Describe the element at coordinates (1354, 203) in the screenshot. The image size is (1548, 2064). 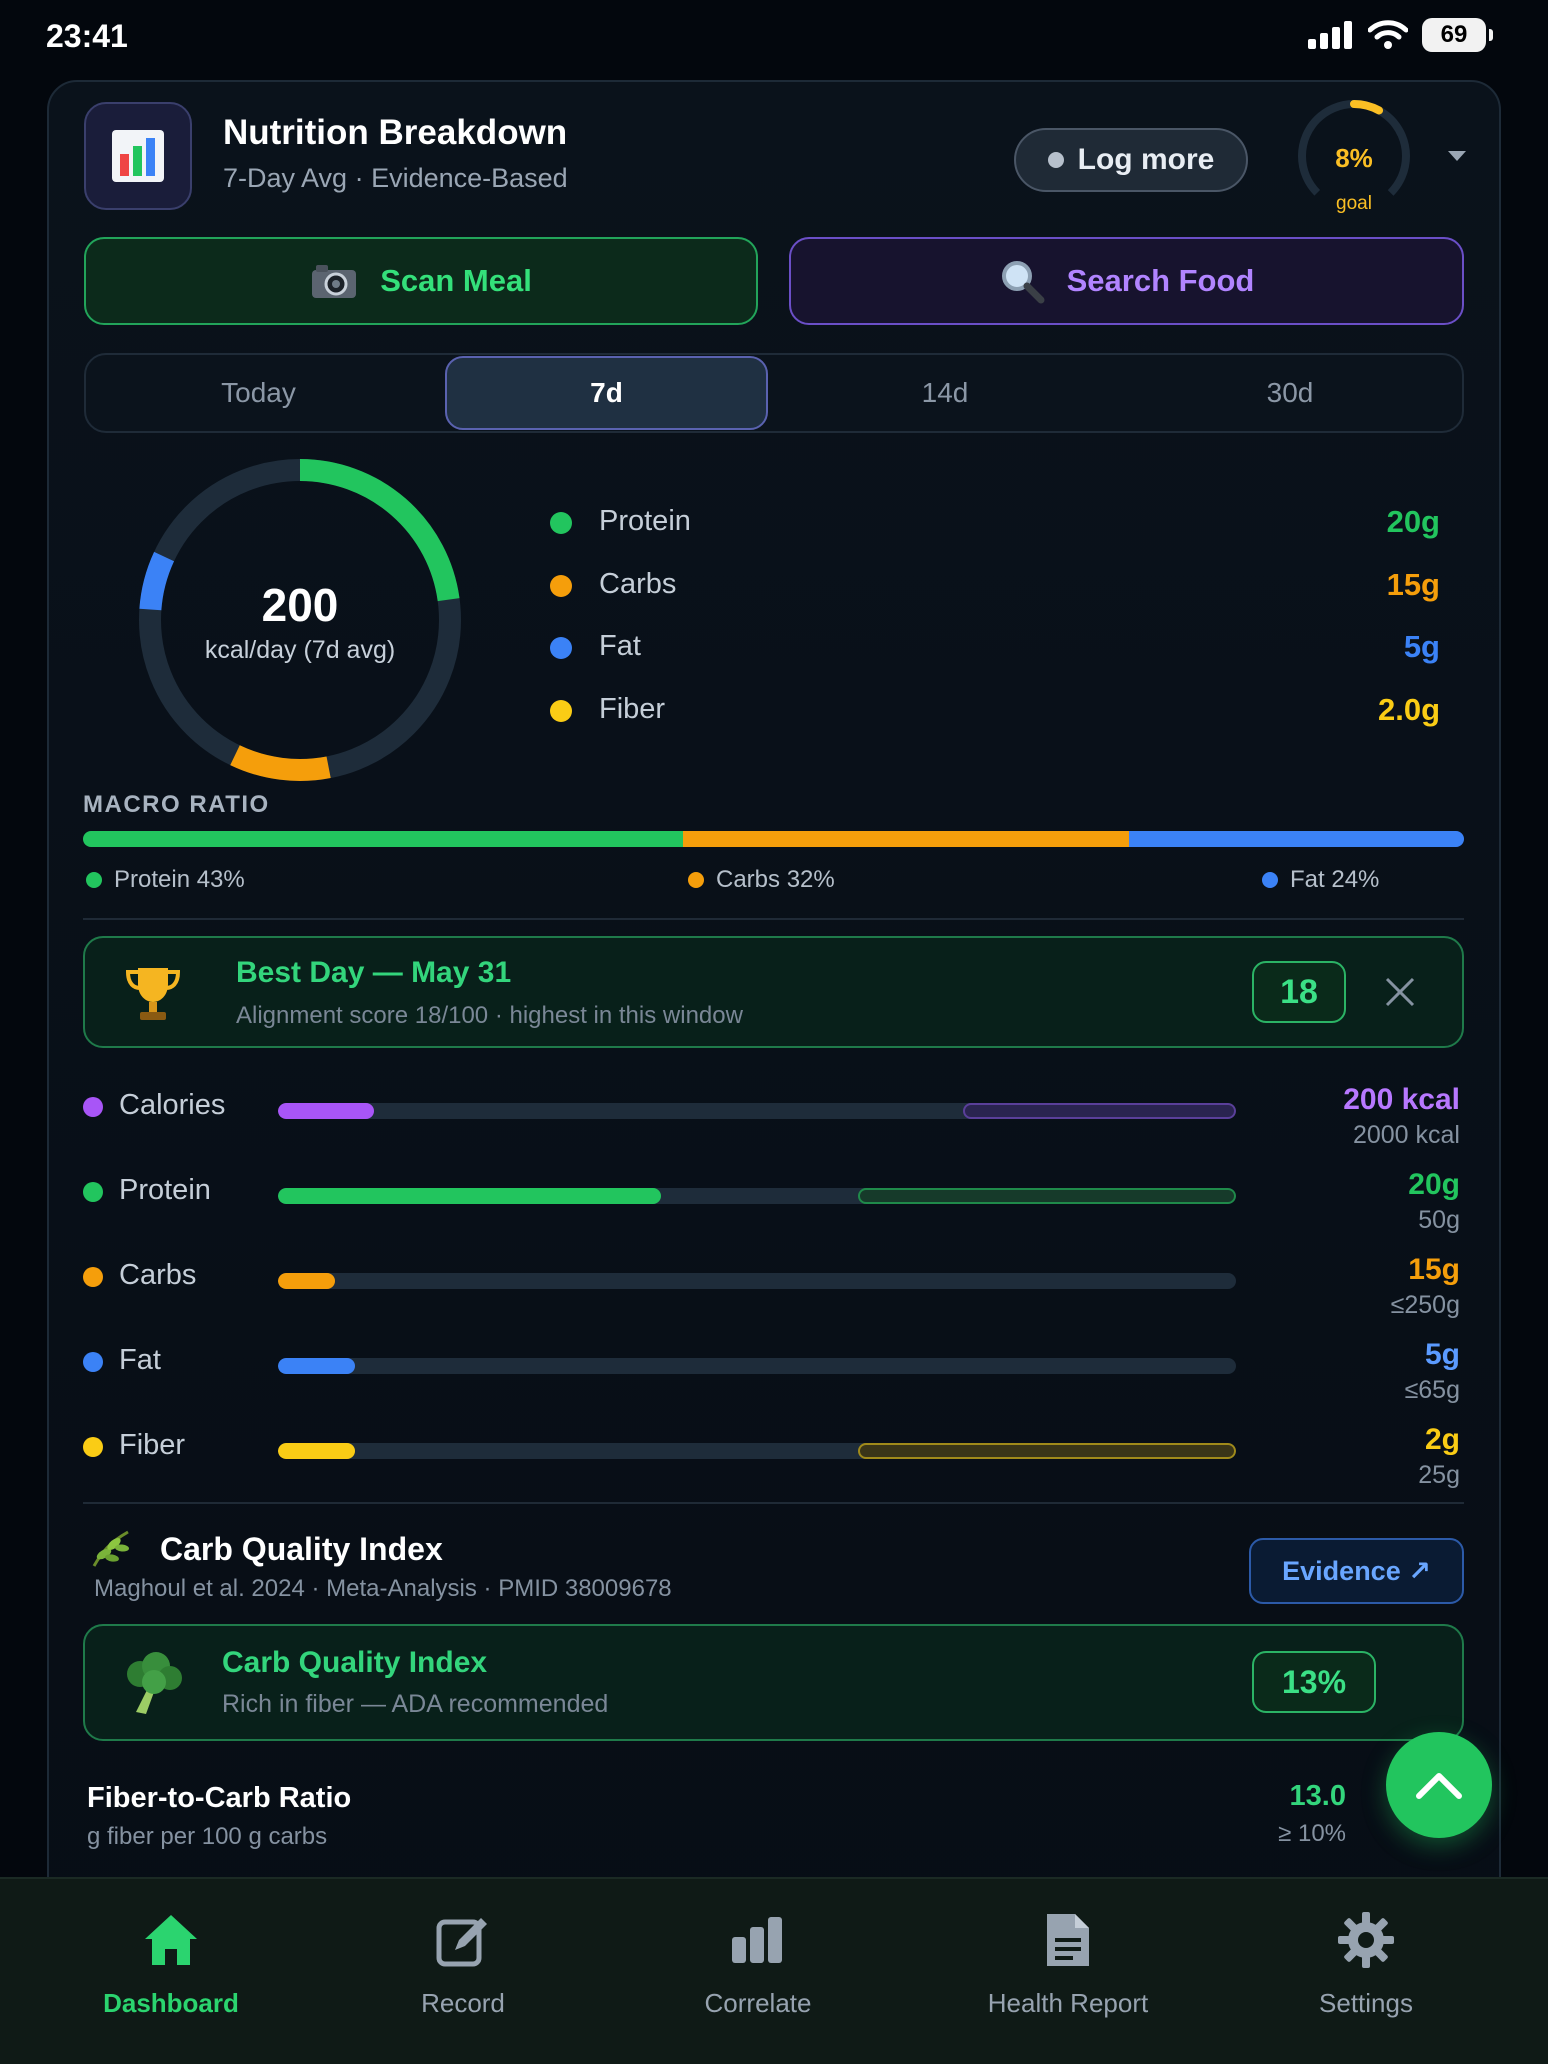
I see `goal-label: goal` at that location.